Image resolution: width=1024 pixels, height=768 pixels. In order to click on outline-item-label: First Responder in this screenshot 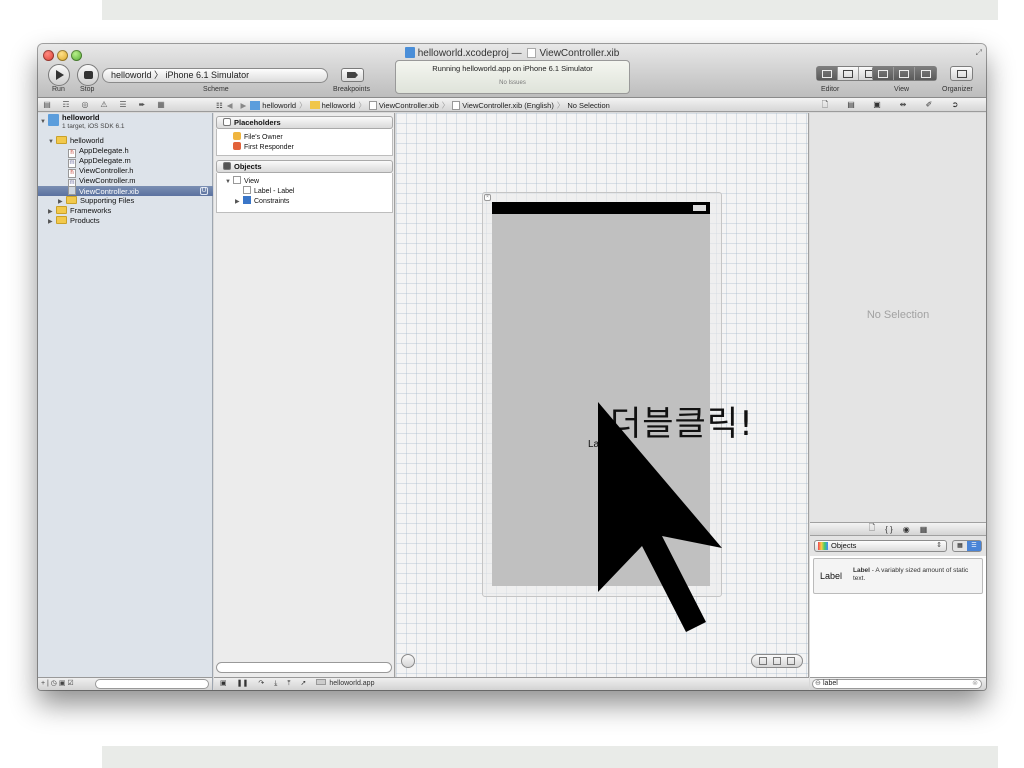, I will do `click(269, 147)`.